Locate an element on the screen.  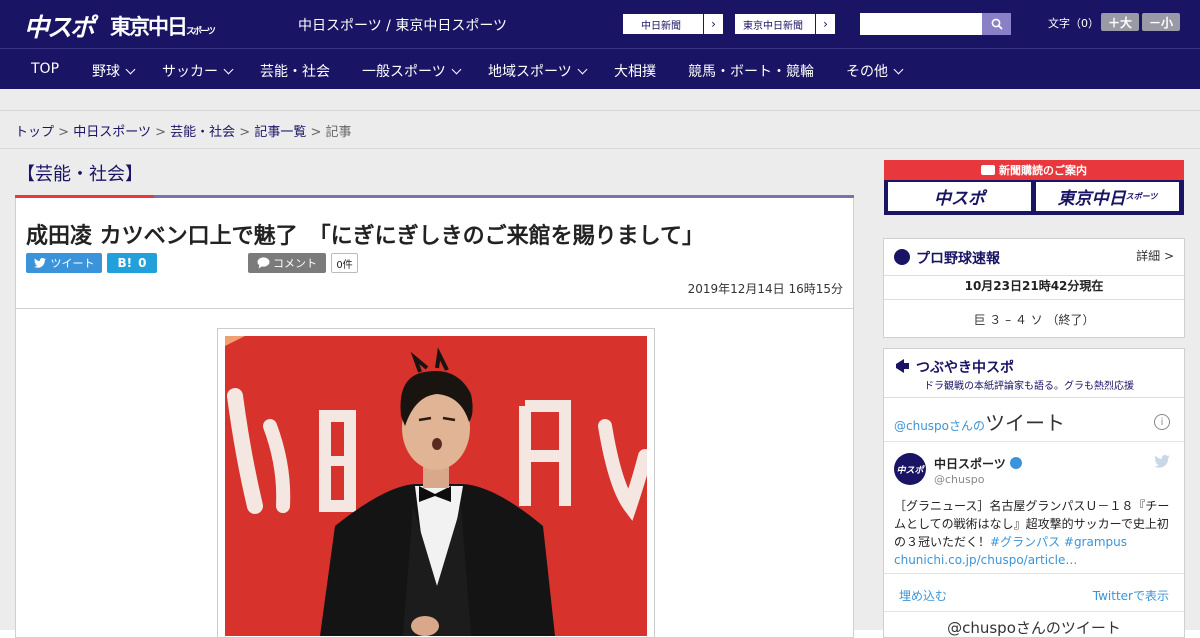
comment-count: 0件 is located at coordinates (344, 263).